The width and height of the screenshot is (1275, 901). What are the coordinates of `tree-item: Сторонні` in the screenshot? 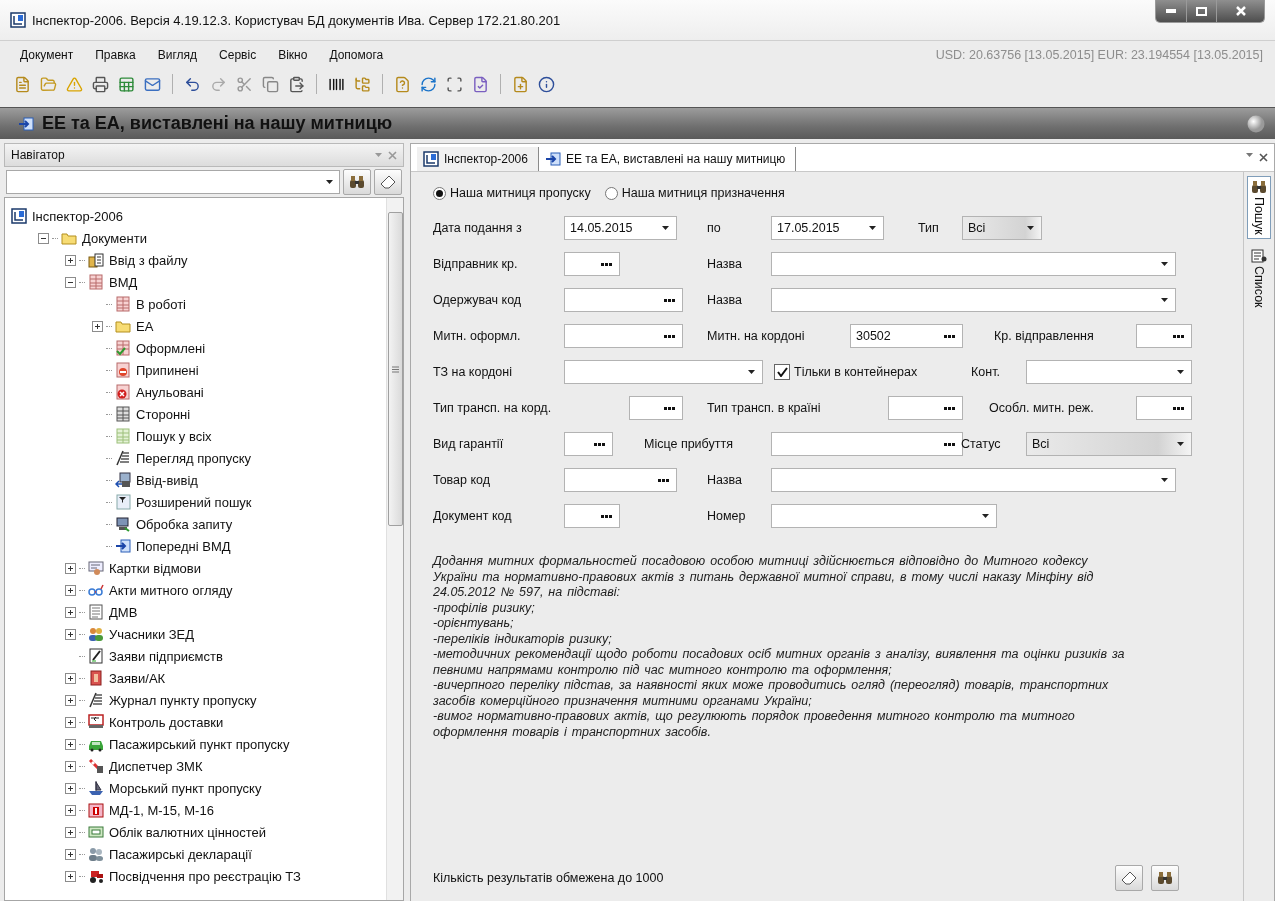 It's located at (163, 414).